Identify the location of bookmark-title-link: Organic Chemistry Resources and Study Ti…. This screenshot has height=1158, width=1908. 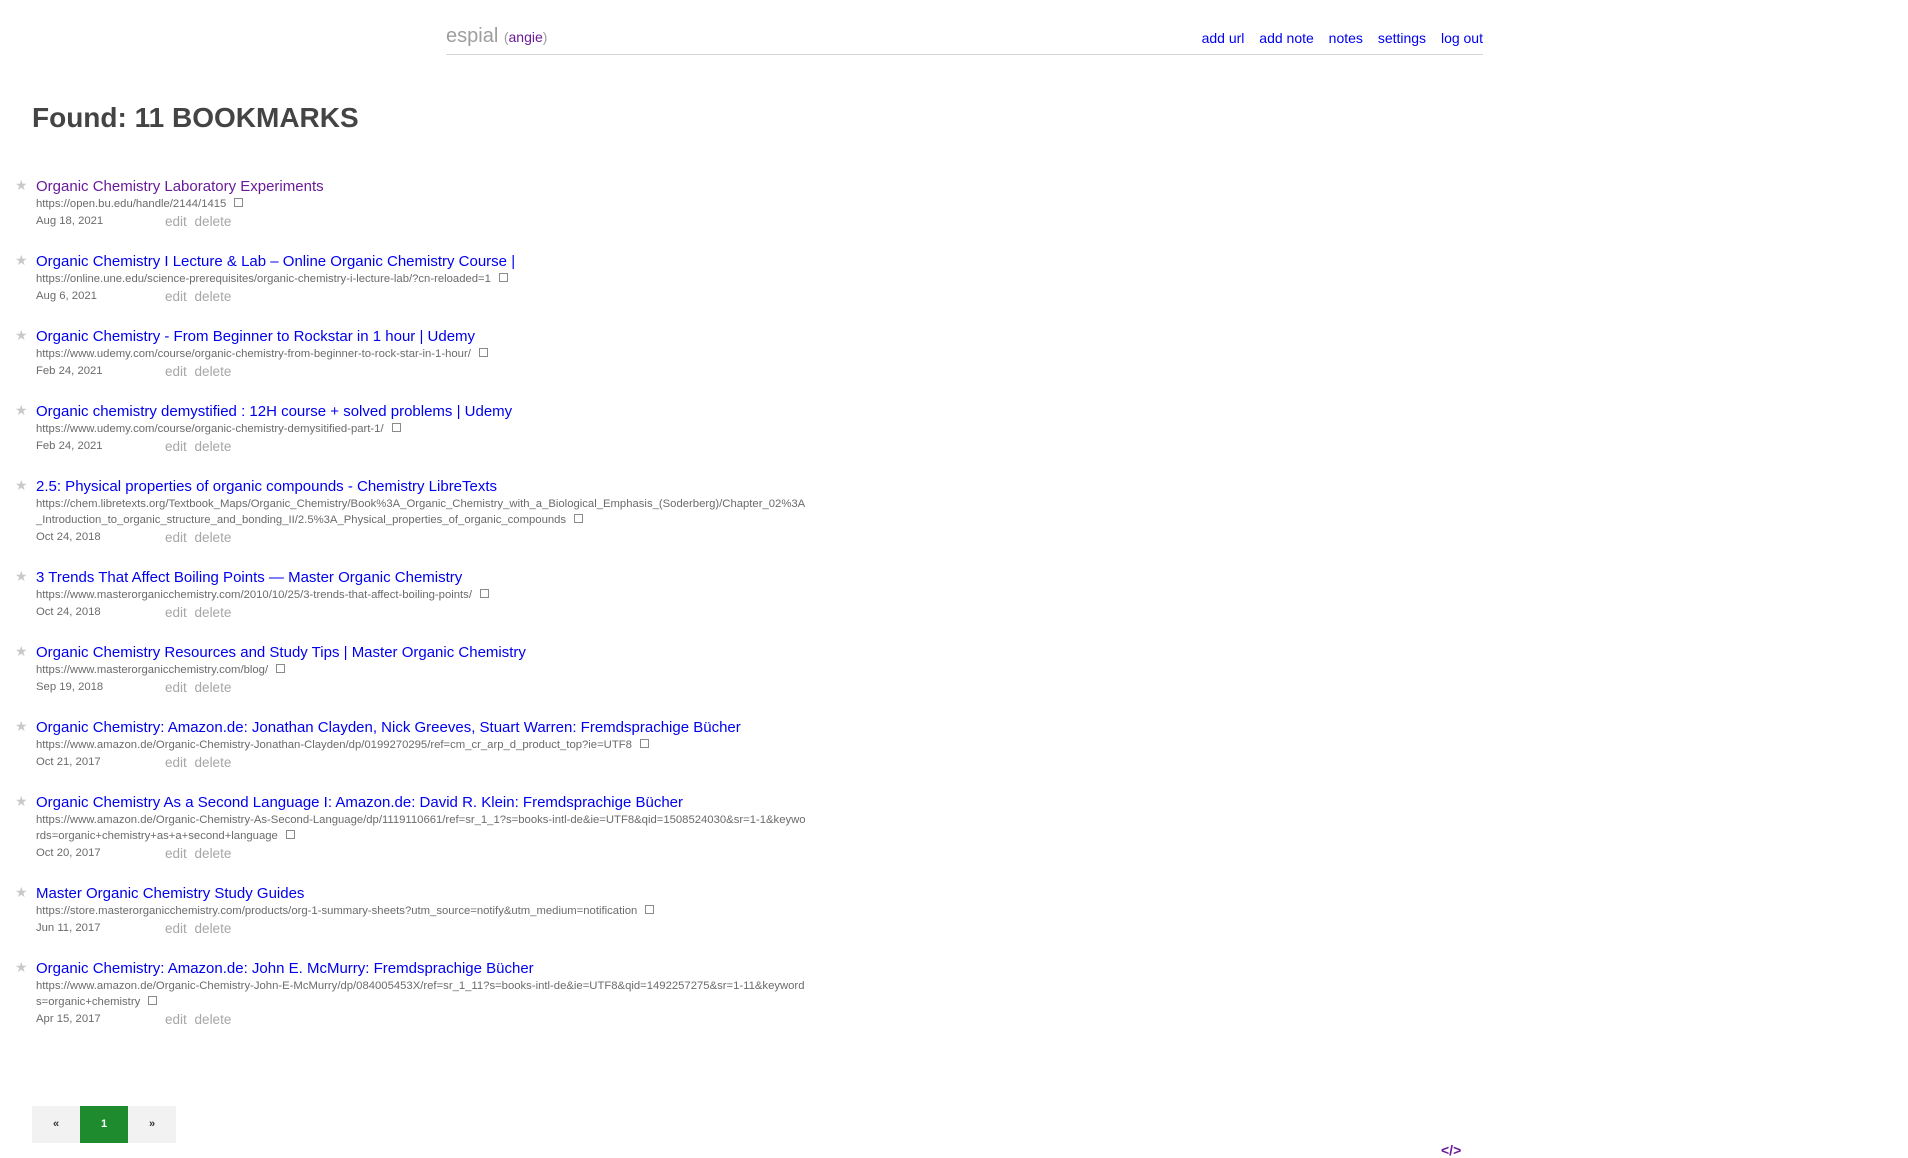
(468, 653).